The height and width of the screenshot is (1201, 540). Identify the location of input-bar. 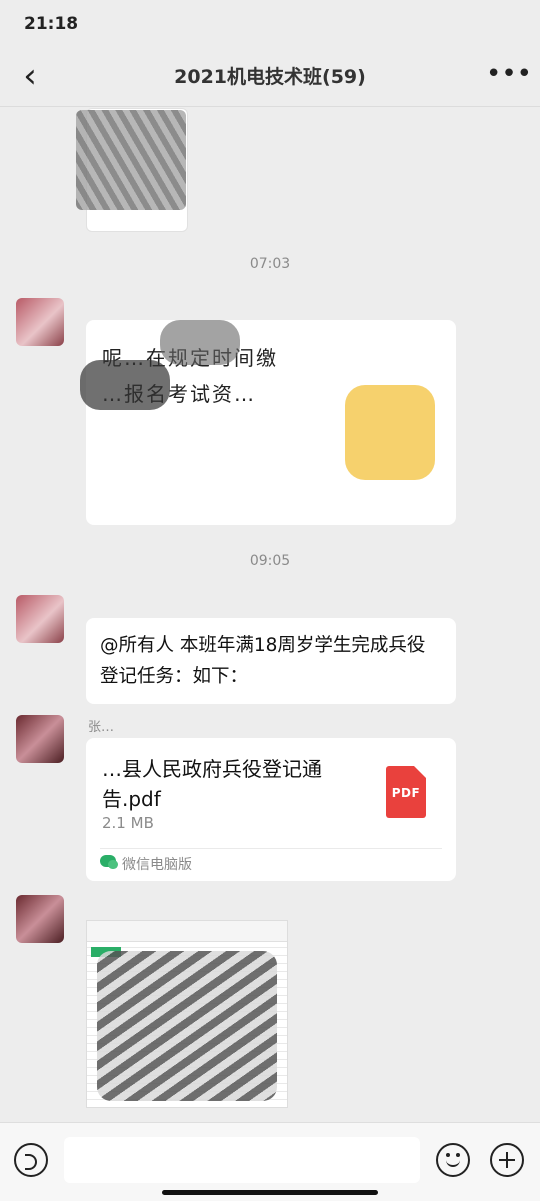
(270, 1161).